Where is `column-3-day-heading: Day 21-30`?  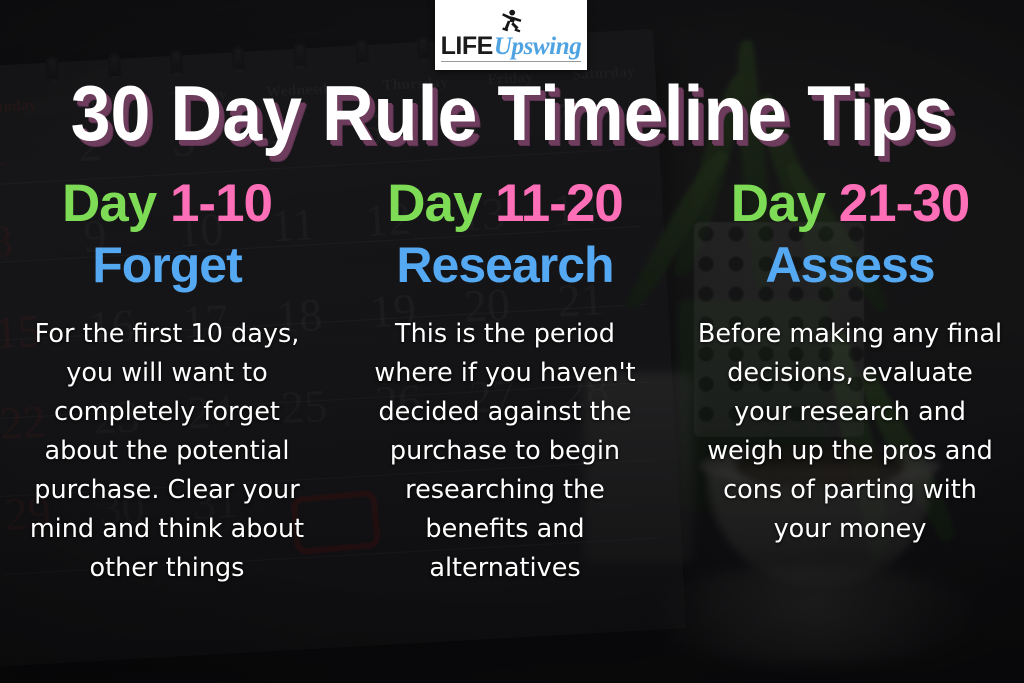 column-3-day-heading: Day 21-30 is located at coordinates (850, 203).